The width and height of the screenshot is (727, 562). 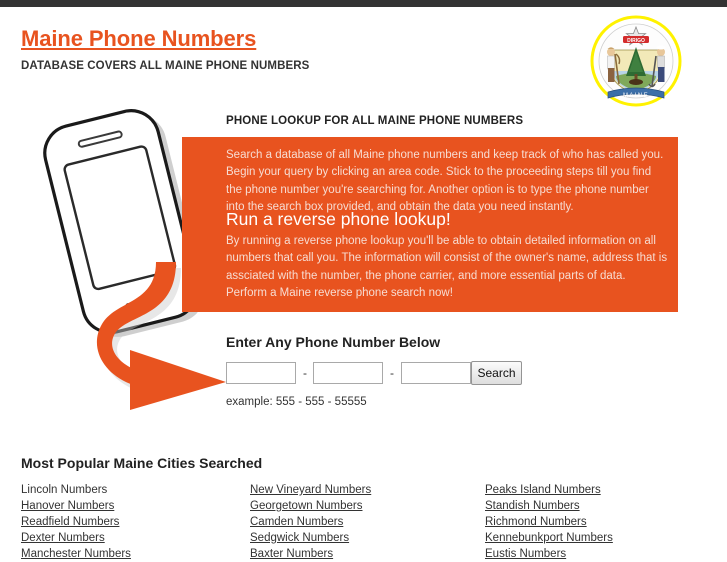 I want to click on search-button: Search, so click(x=496, y=373).